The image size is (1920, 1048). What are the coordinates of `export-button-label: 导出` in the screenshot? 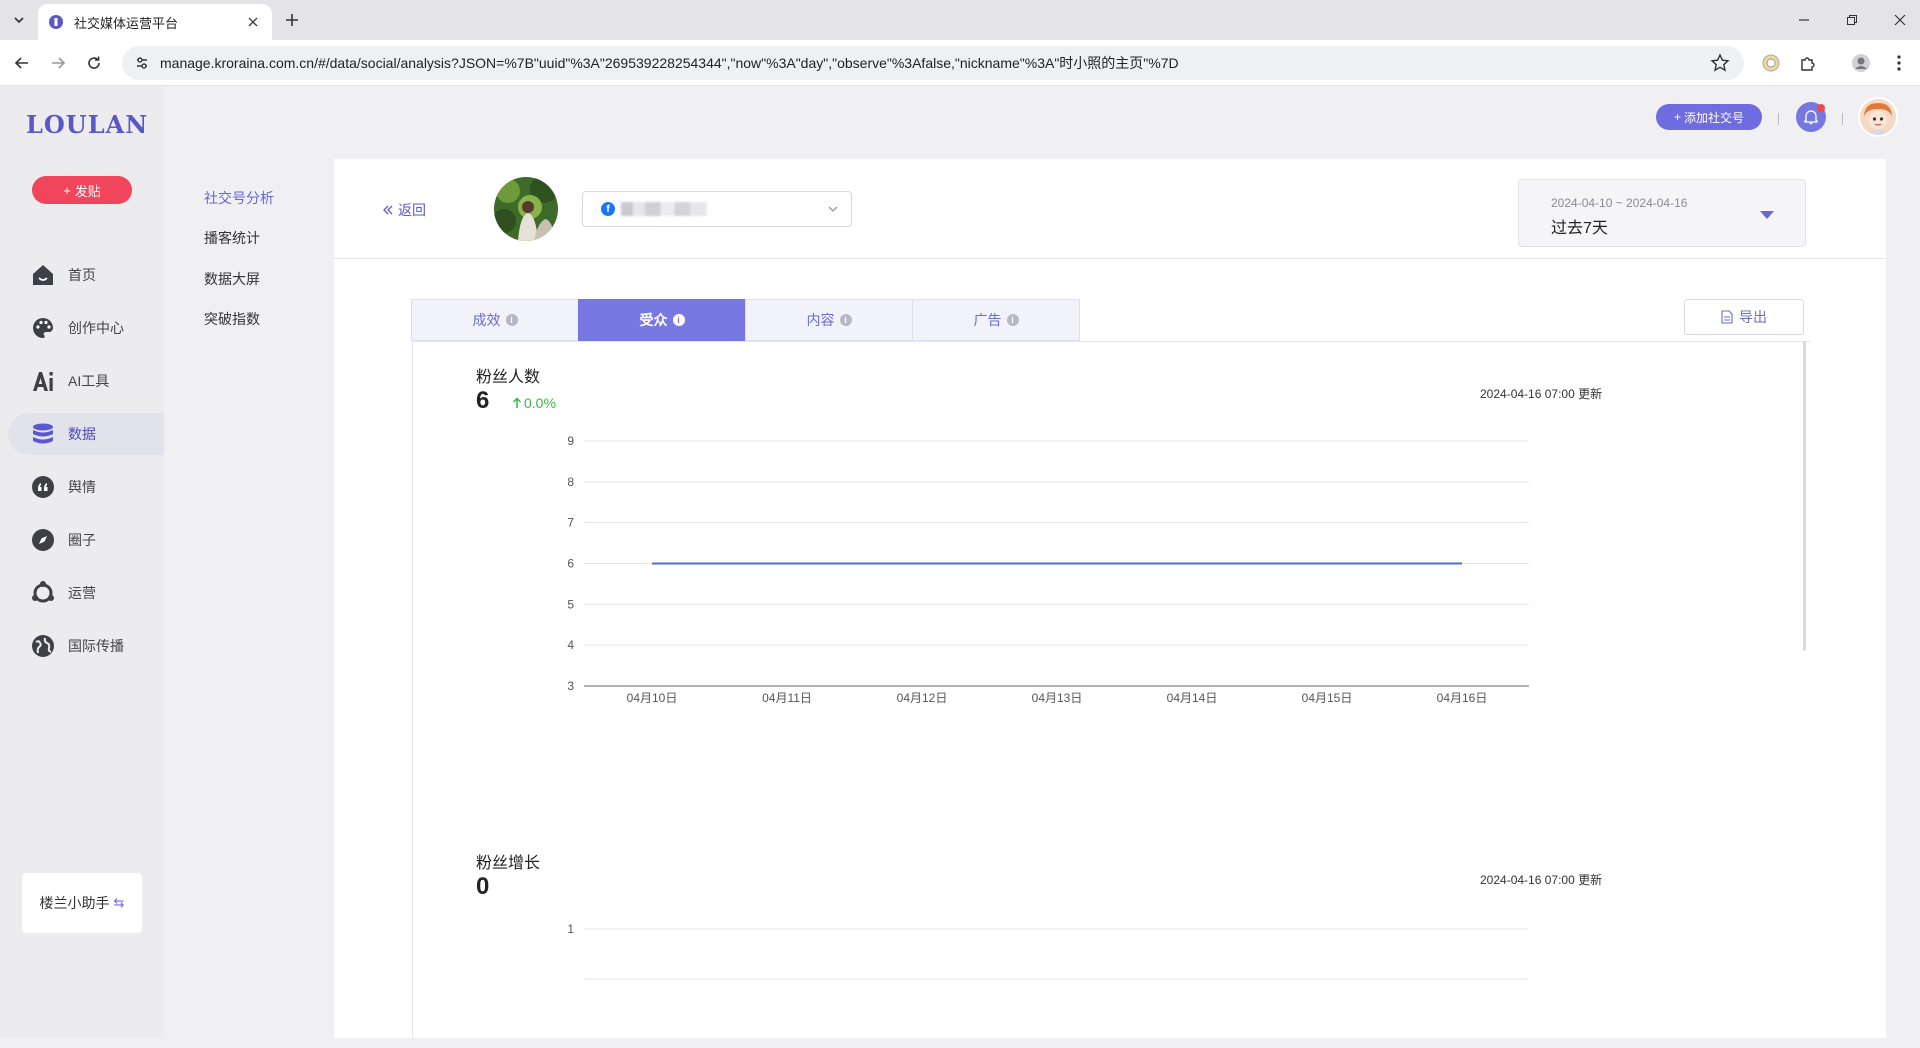 It's located at (1753, 317).